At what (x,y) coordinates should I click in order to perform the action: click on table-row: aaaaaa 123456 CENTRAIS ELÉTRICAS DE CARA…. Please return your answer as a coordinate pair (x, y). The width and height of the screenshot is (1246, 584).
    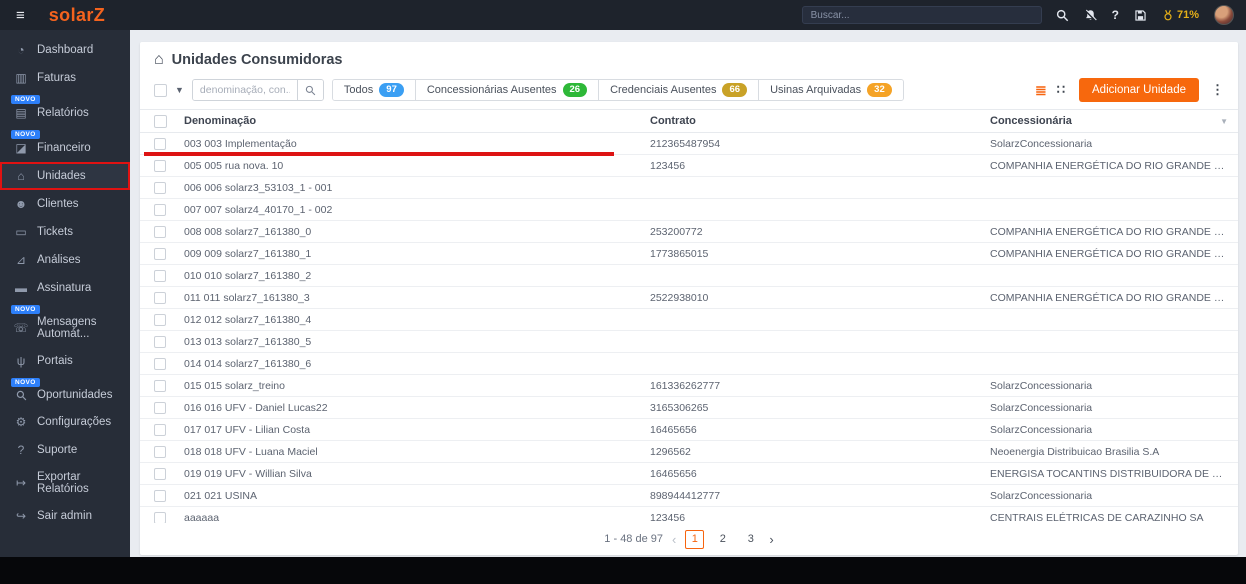
    Looking at the image, I should click on (689, 515).